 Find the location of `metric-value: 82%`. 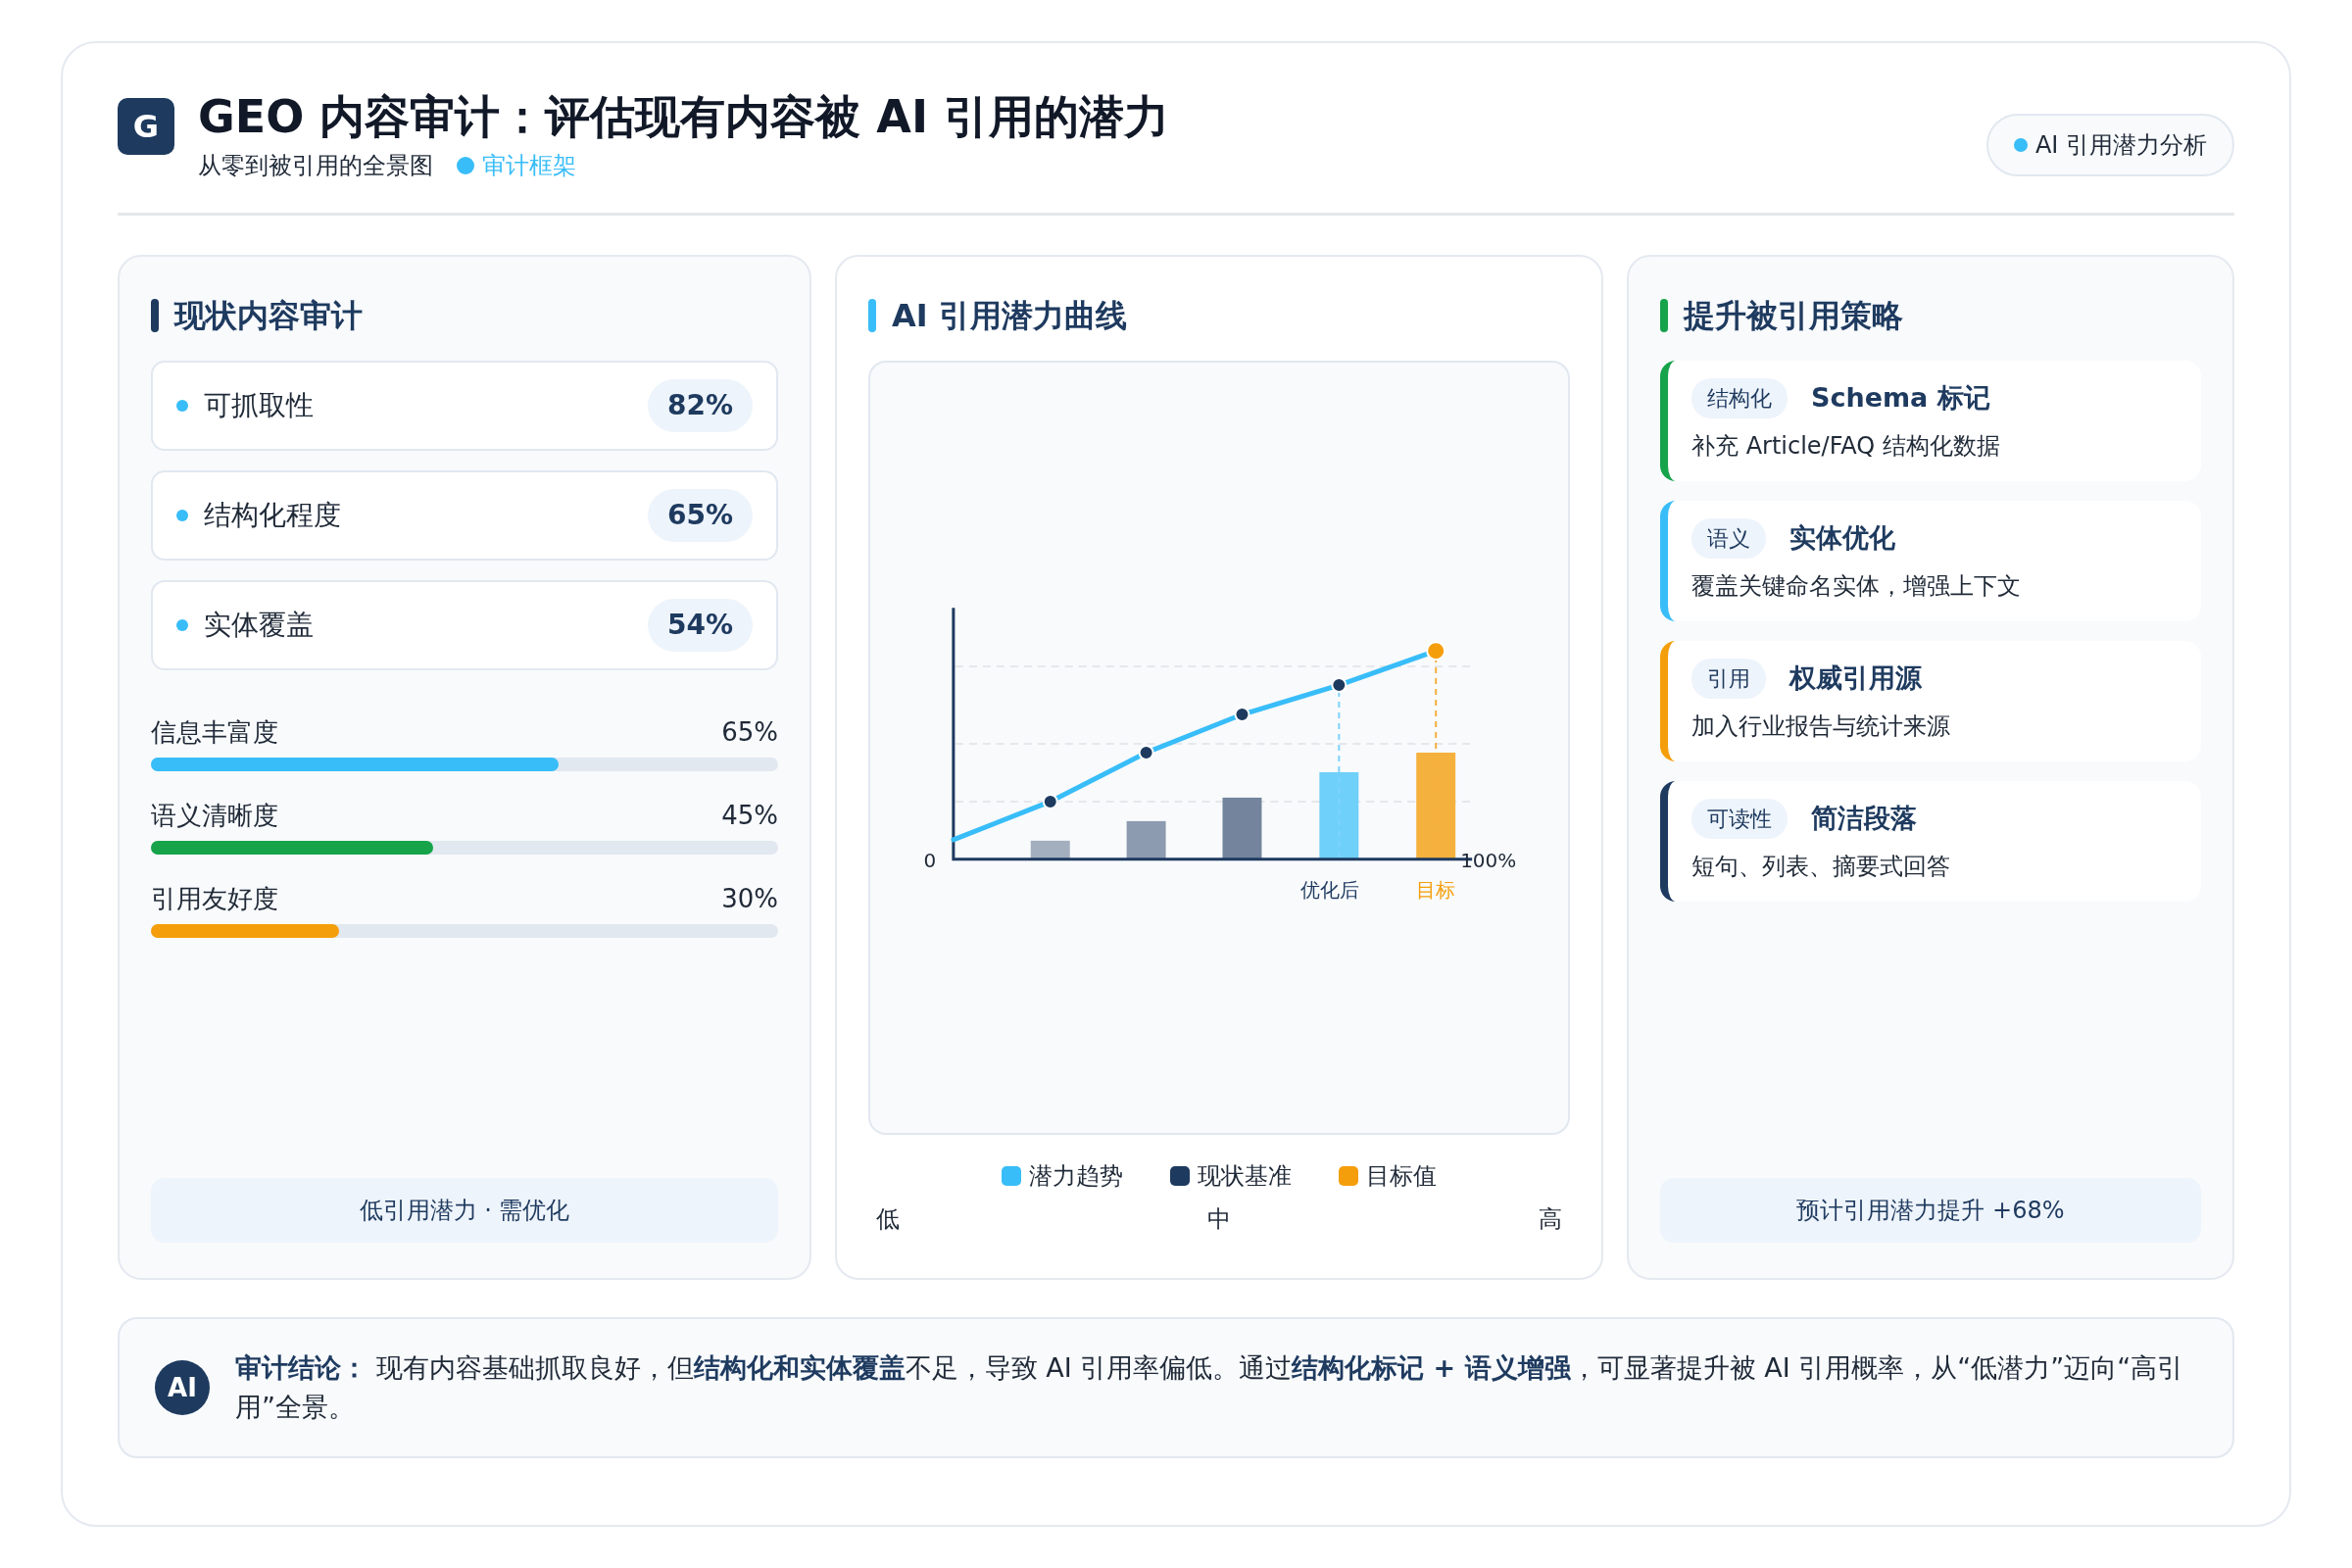

metric-value: 82% is located at coordinates (700, 406).